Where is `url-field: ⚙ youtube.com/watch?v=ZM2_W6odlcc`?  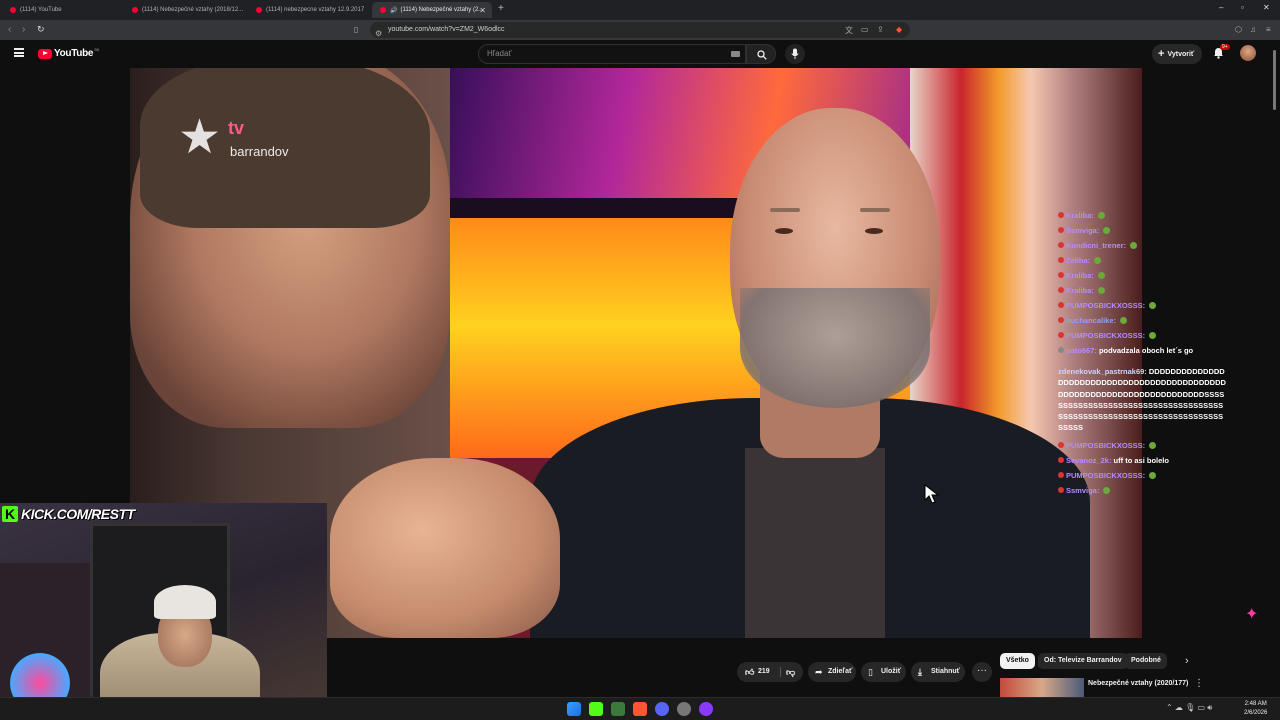 url-field: ⚙ youtube.com/watch?v=ZM2_W6odlcc is located at coordinates (640, 30).